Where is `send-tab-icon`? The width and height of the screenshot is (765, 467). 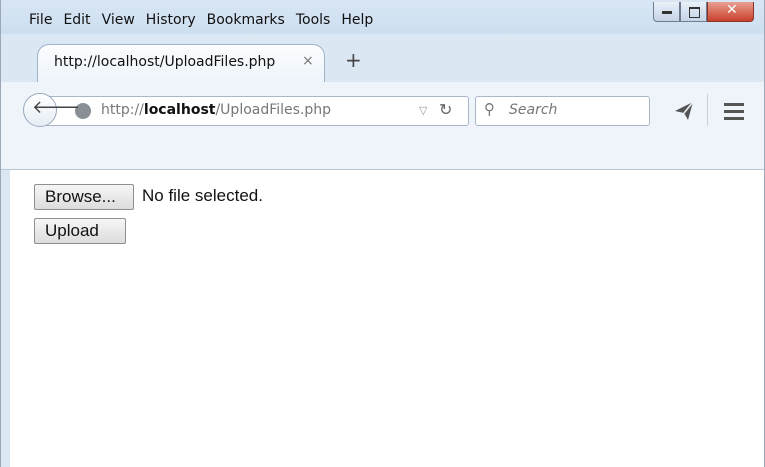 send-tab-icon is located at coordinates (684, 111).